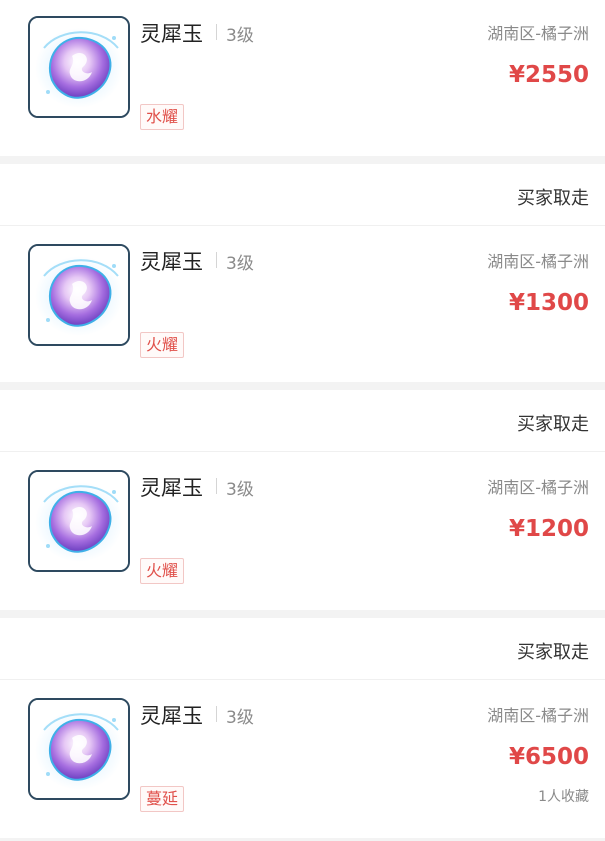 The height and width of the screenshot is (841, 605). I want to click on item-price: ¥1200, so click(548, 529).